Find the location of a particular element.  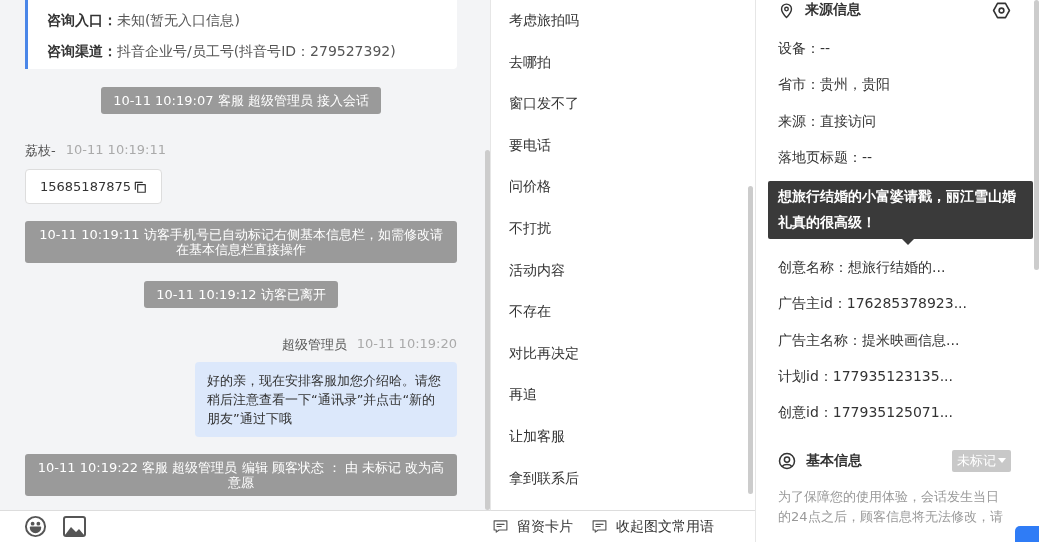

phone-number: 15685187875 is located at coordinates (85, 186).